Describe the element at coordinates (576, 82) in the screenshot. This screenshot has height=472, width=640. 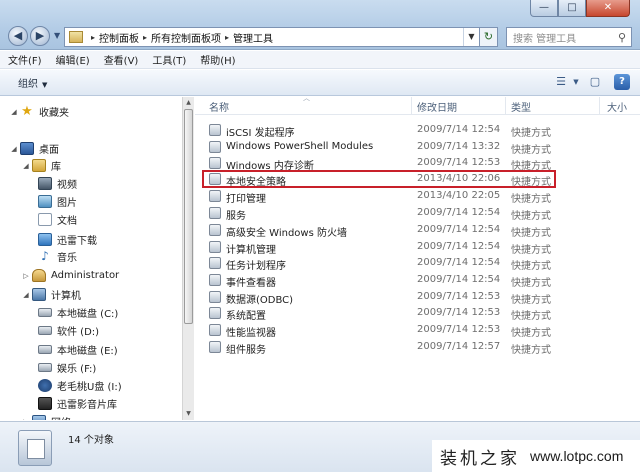
I see `chevron-down-icon: ▼` at that location.